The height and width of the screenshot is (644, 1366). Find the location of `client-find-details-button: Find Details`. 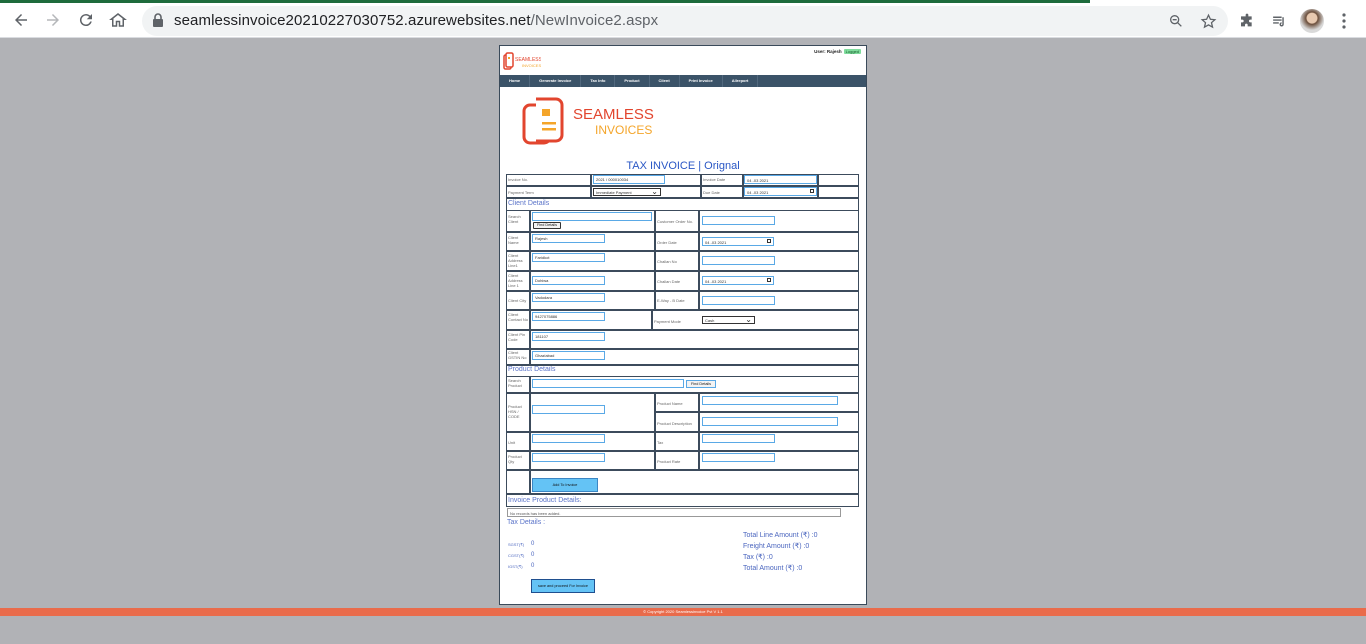

client-find-details-button: Find Details is located at coordinates (547, 225).